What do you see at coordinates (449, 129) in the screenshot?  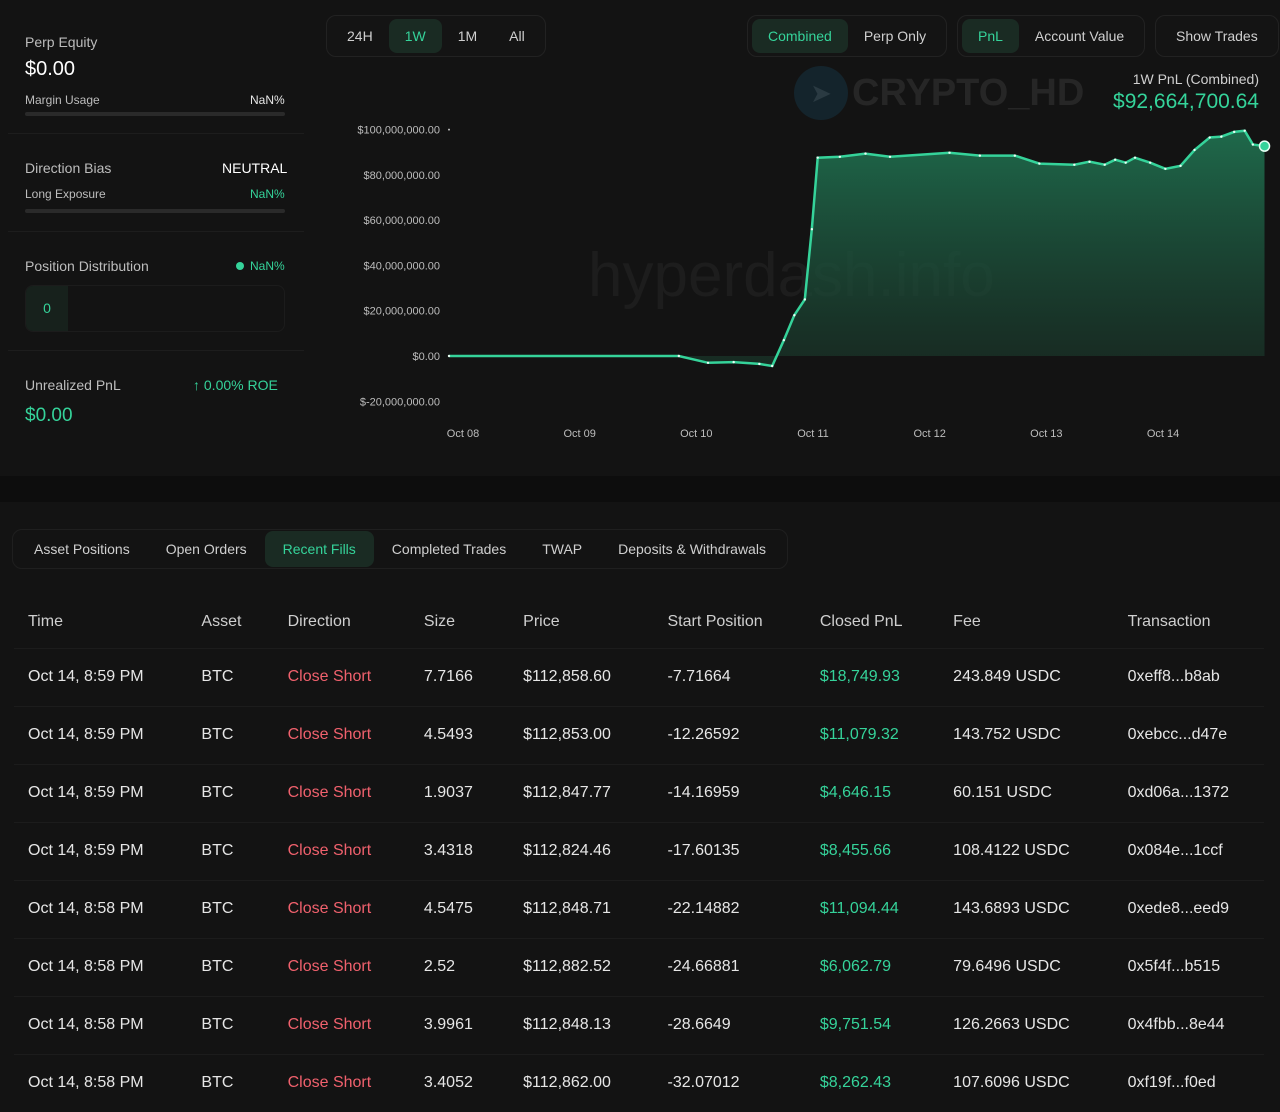 I see `tick-dot` at bounding box center [449, 129].